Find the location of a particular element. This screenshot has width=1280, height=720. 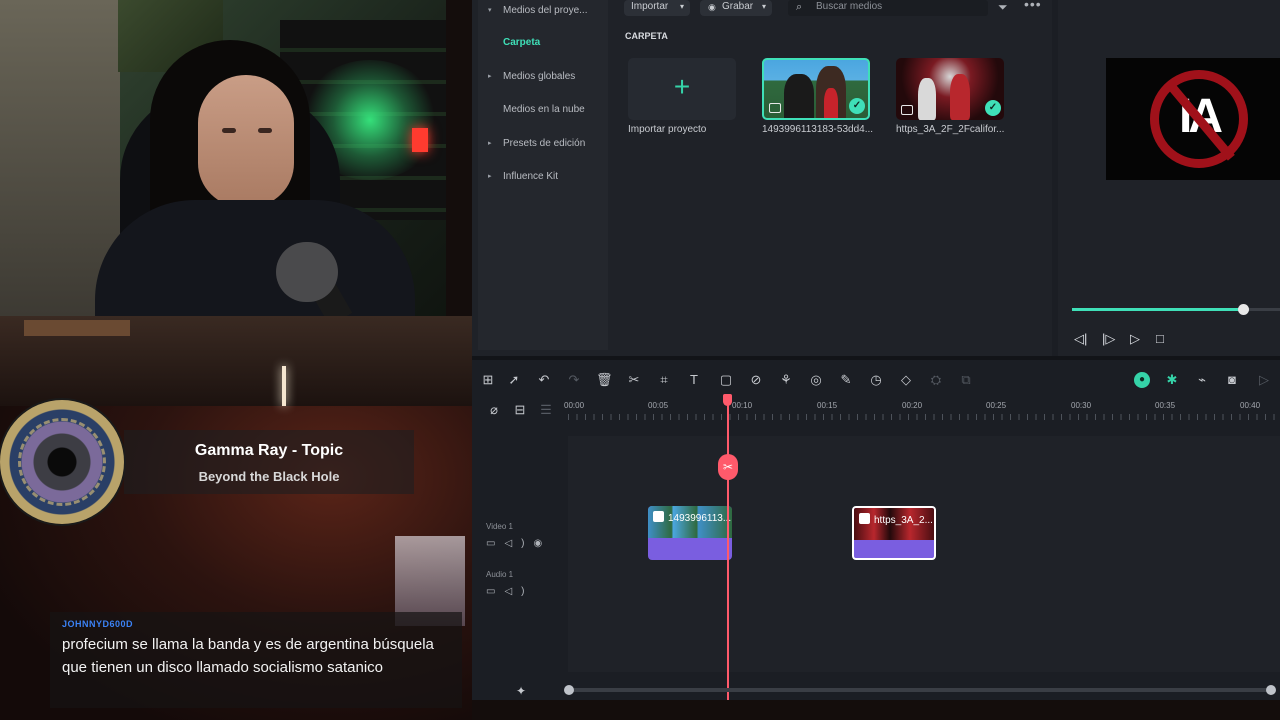

cut-icon: ✂ is located at coordinates (634, 380).